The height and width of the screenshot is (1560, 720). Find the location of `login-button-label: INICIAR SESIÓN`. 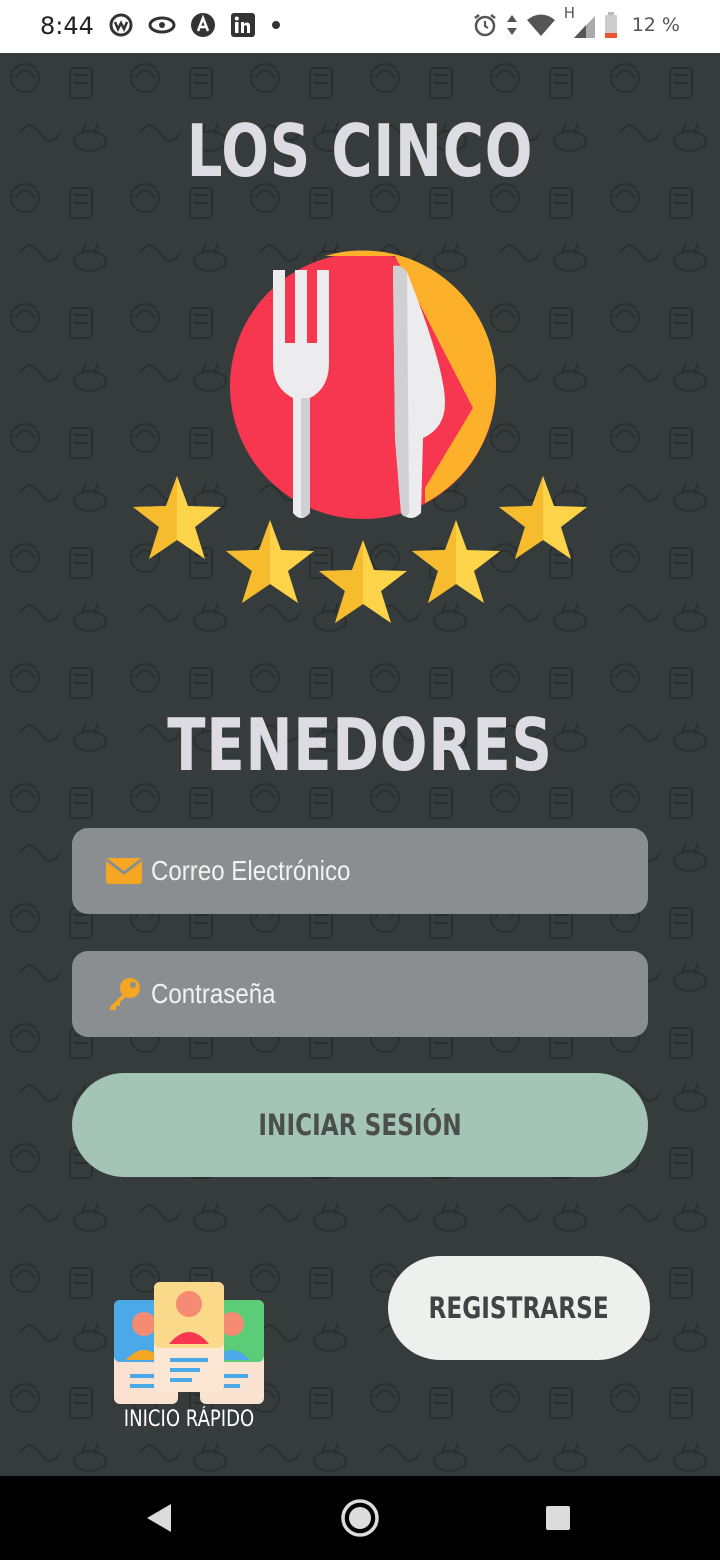

login-button-label: INICIAR SESIÓN is located at coordinates (360, 1125).